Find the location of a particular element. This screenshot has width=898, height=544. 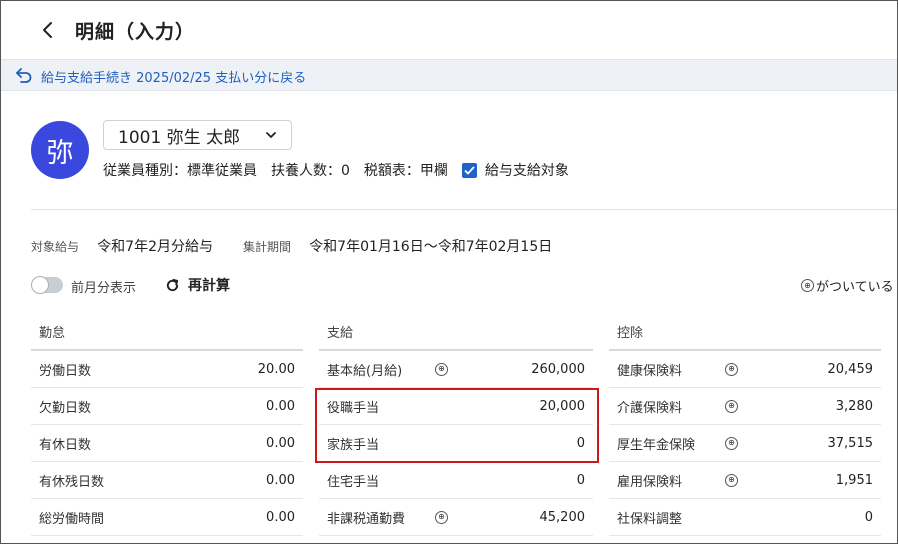

table-row: 社保料調整 0 is located at coordinates (745, 517).